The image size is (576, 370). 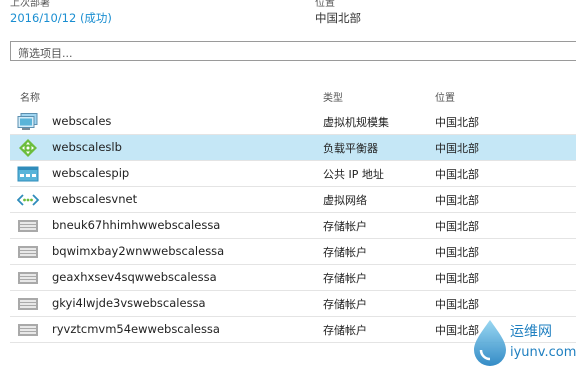 I want to click on column-header-type: 类型, so click(x=333, y=96).